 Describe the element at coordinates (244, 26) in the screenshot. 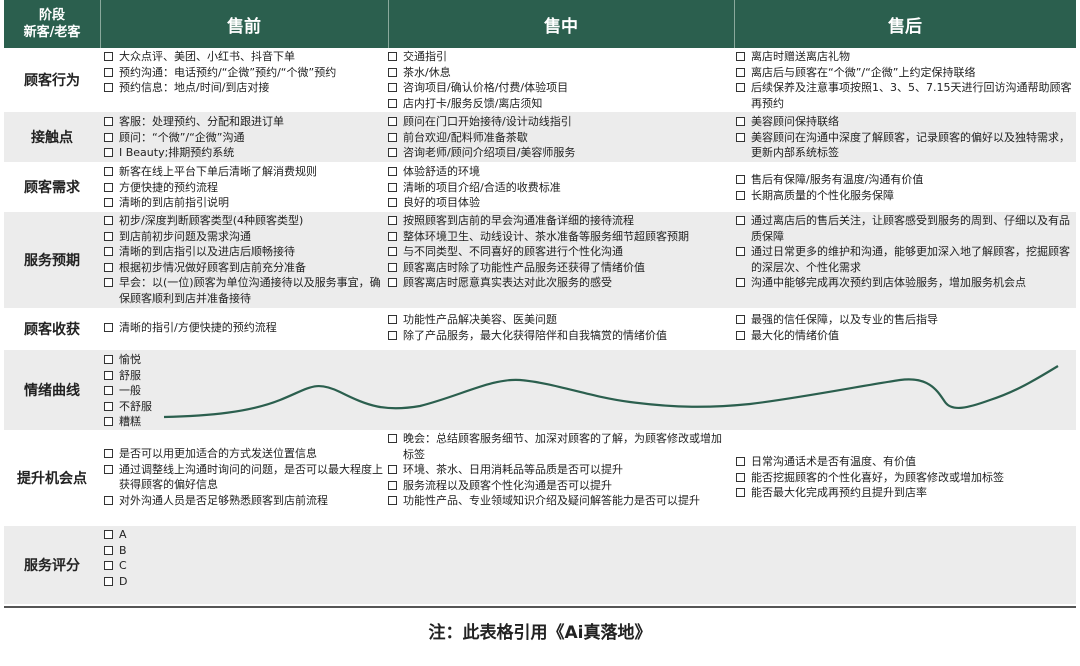

I see `header-presale: 售前` at that location.